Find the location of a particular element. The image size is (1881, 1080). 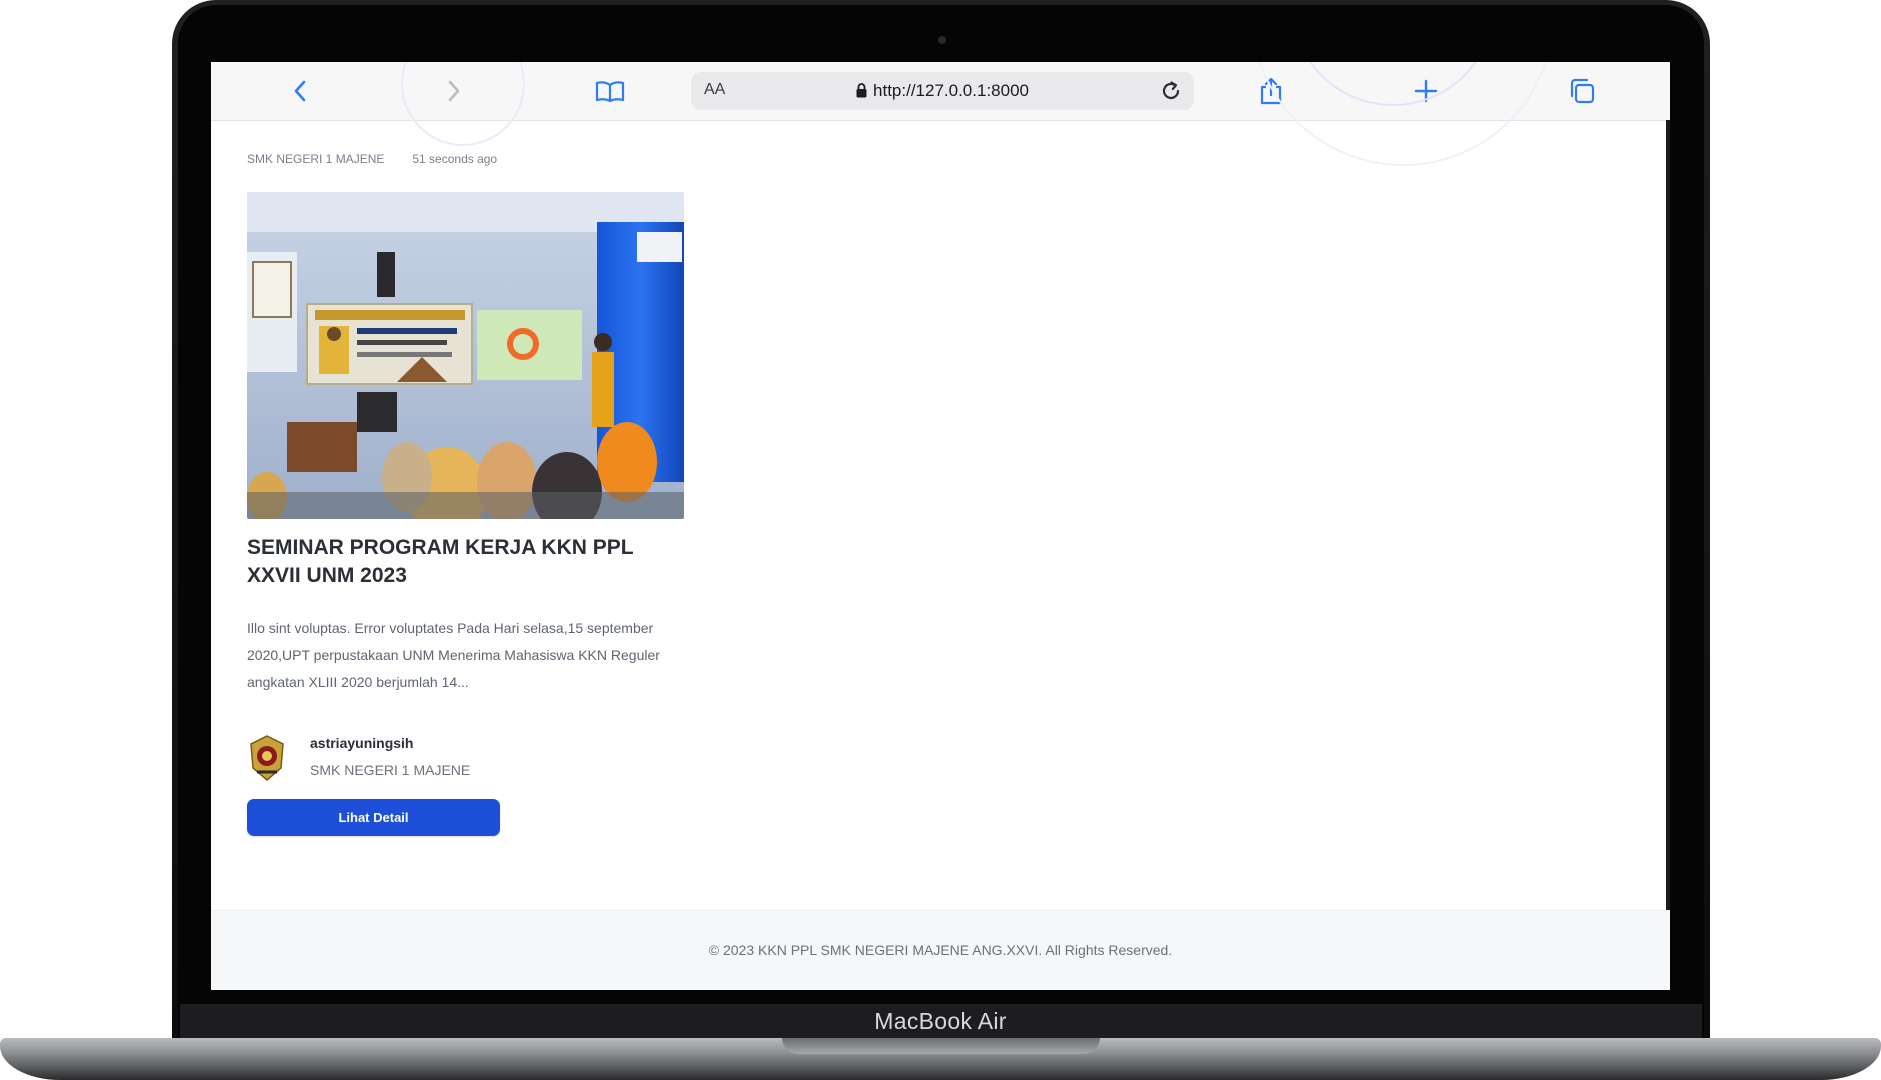

post-image is located at coordinates (465, 355).